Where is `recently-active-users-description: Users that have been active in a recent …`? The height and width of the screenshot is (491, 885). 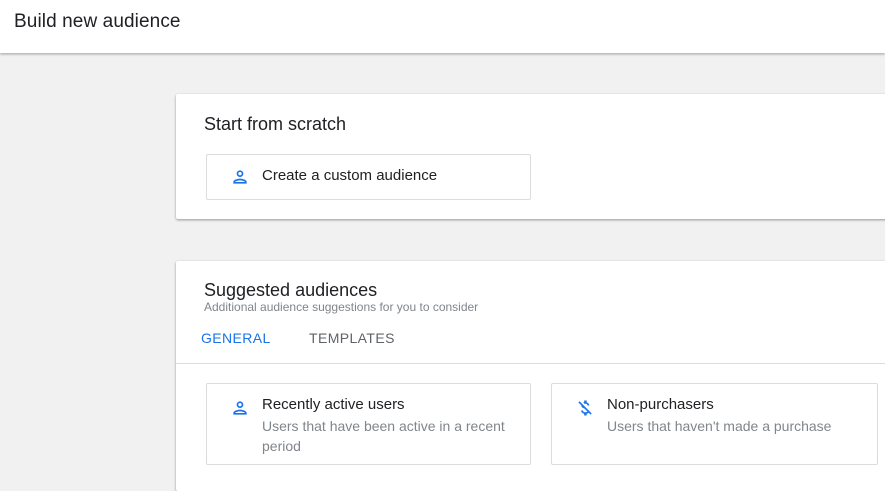 recently-active-users-description: Users that have been active in a recent … is located at coordinates (383, 436).